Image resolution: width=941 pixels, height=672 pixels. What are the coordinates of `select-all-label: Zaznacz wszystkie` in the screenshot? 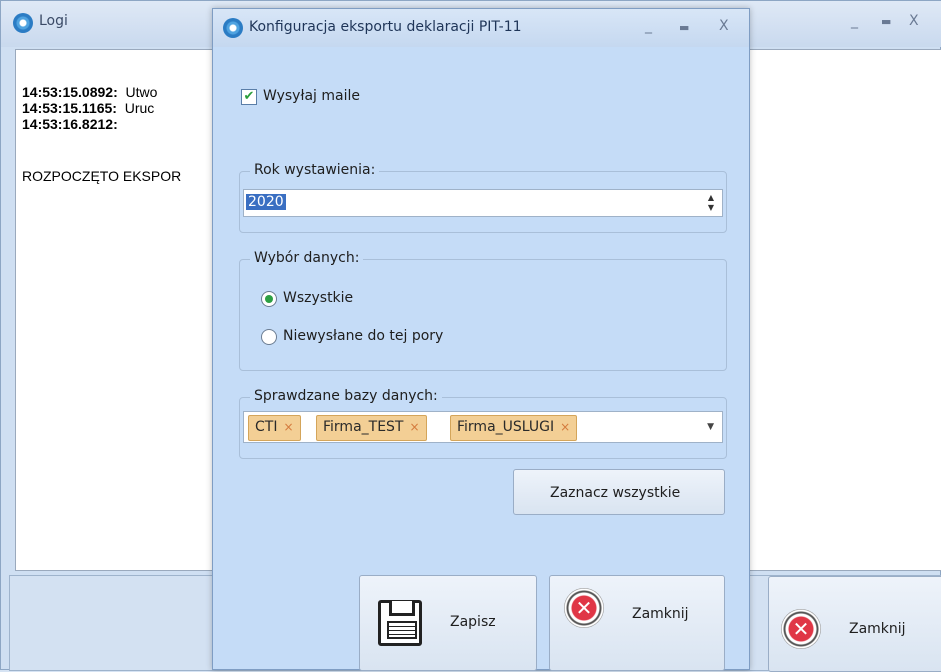 It's located at (615, 493).